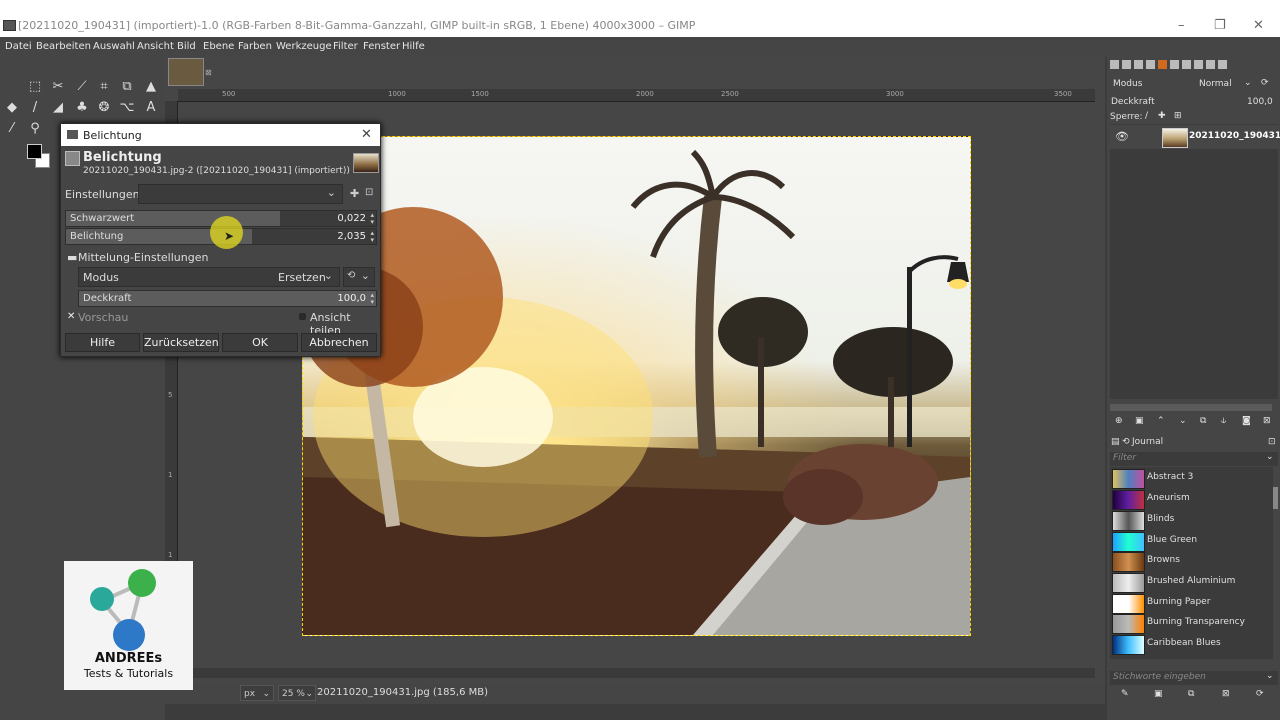 This screenshot has height=720, width=1280. Describe the element at coordinates (1147, 442) in the screenshot. I see `journal-tab: Journal` at that location.